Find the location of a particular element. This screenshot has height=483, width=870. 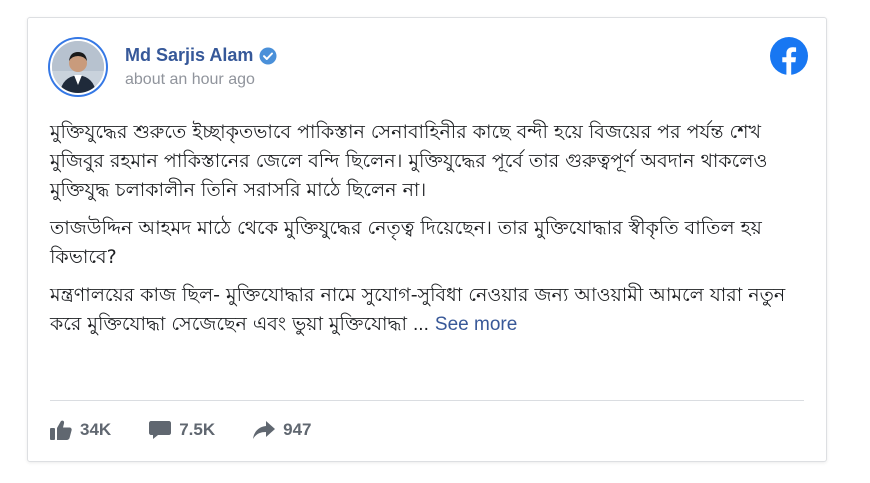

facebook-logo-icon is located at coordinates (789, 56).